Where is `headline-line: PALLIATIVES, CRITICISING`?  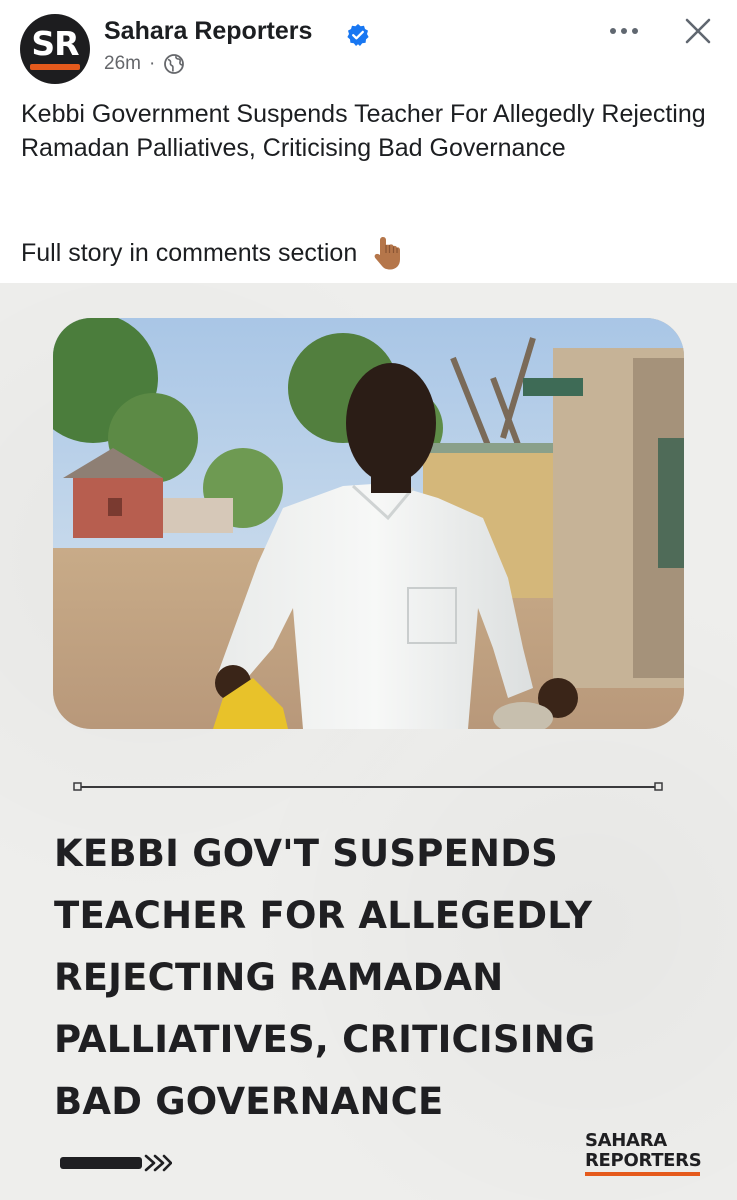
headline-line: PALLIATIVES, CRITICISING is located at coordinates (325, 1039).